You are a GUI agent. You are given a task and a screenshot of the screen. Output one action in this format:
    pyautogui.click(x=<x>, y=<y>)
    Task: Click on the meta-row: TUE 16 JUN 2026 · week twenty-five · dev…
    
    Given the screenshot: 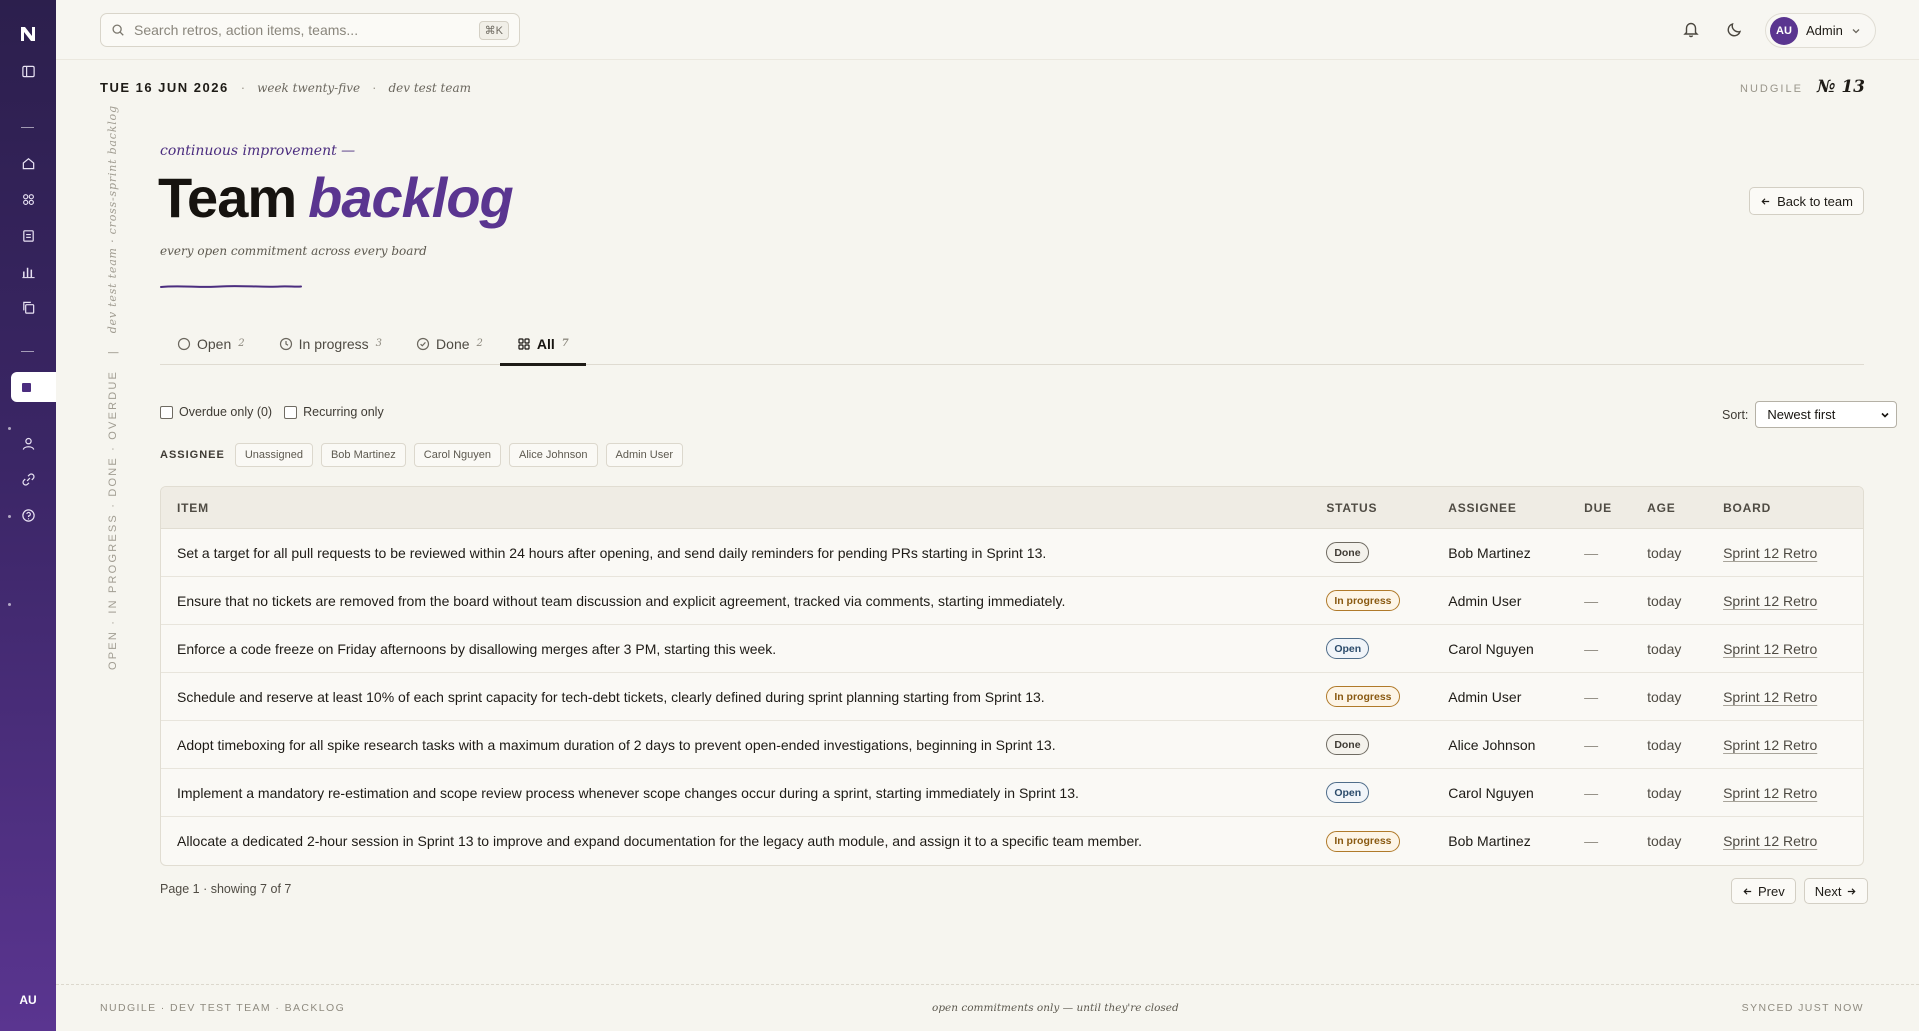 What is the action you would take?
    pyautogui.click(x=285, y=87)
    